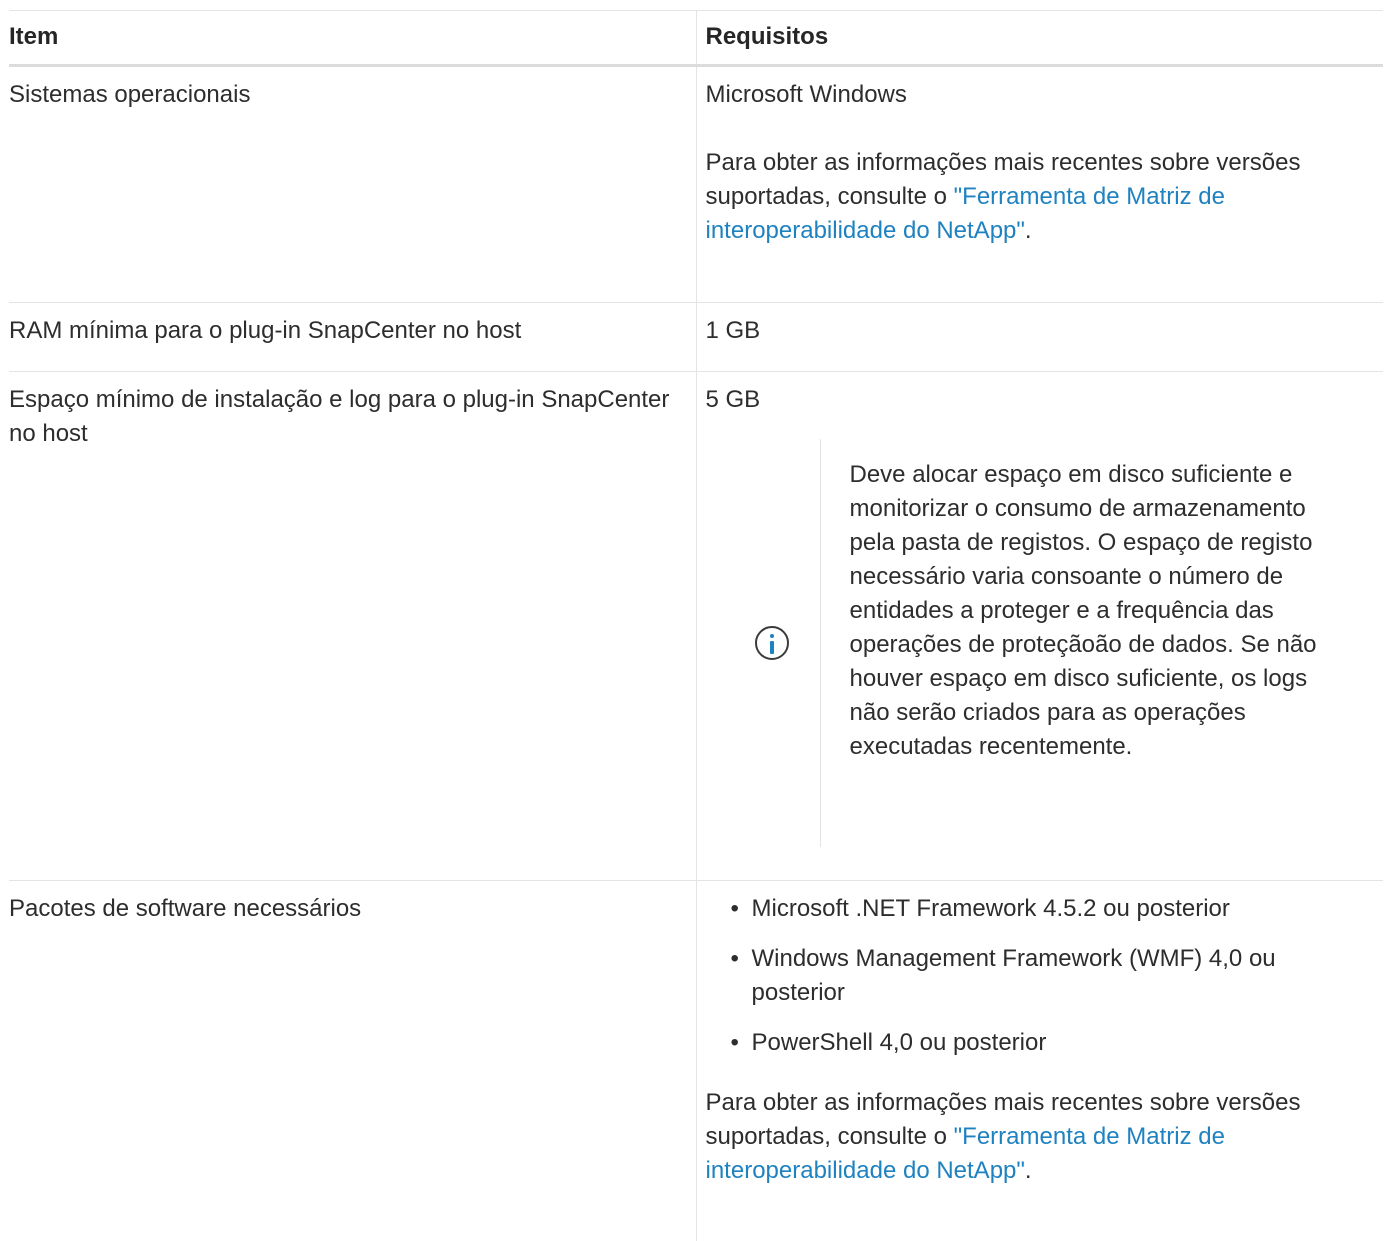 Image resolution: width=1385 pixels, height=1241 pixels. Describe the element at coordinates (352, 38) in the screenshot. I see `header-item: Item` at that location.